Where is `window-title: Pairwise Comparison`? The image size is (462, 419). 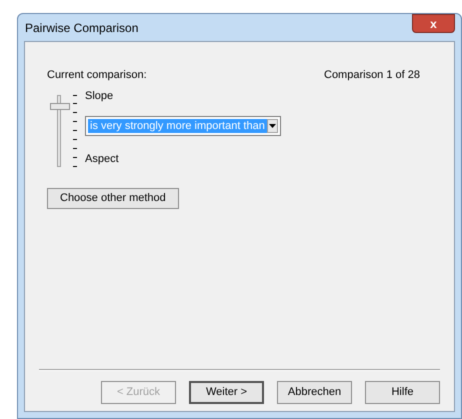 window-title: Pairwise Comparison is located at coordinates (81, 28).